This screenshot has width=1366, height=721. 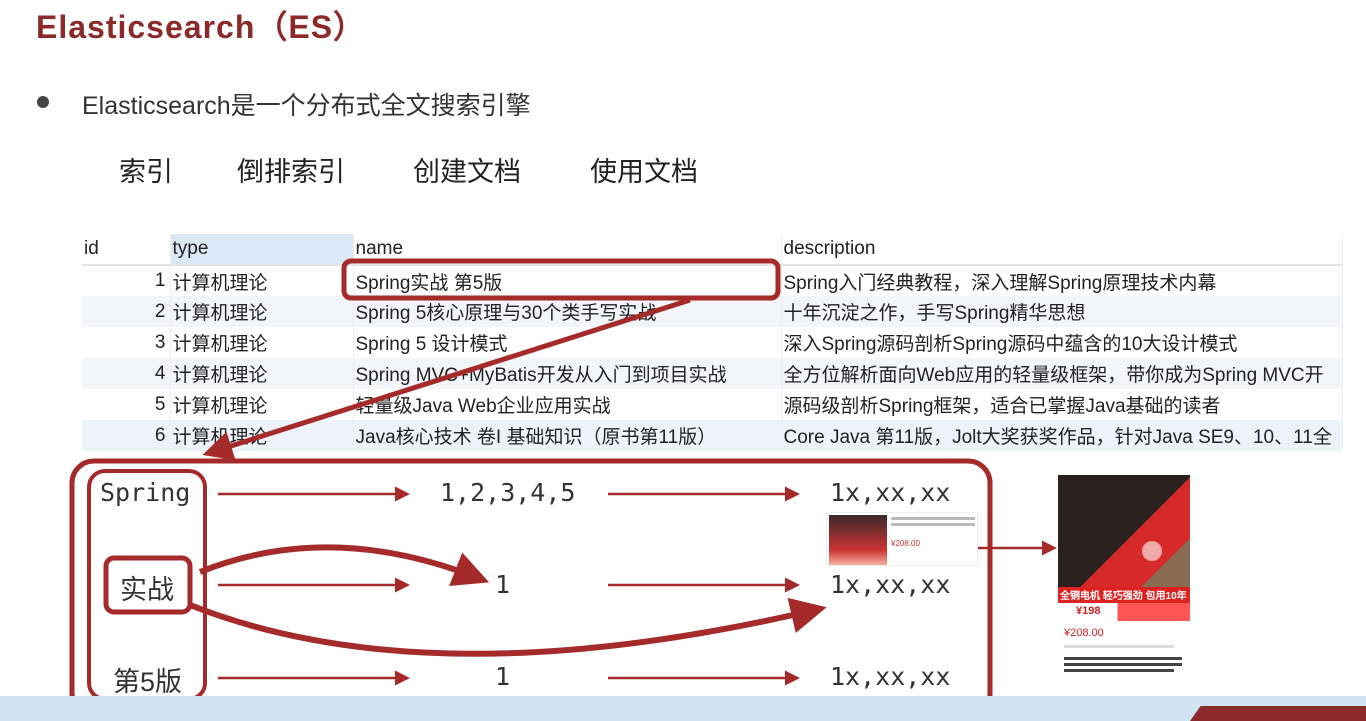 What do you see at coordinates (507, 627) in the screenshot?
I see `curved-arrow-to-doc` at bounding box center [507, 627].